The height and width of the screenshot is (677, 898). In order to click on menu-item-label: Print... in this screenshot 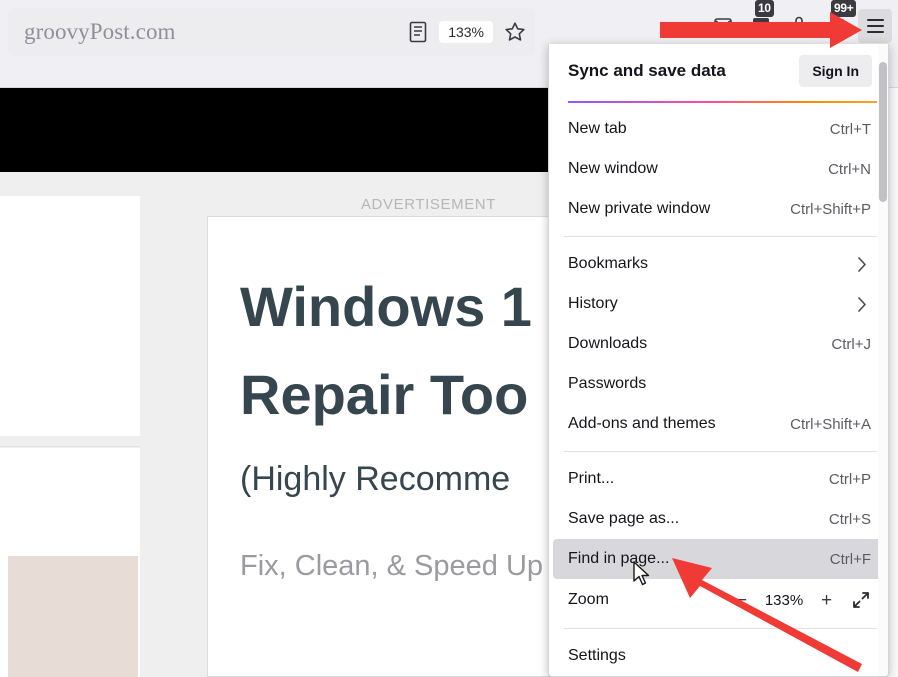, I will do `click(591, 478)`.